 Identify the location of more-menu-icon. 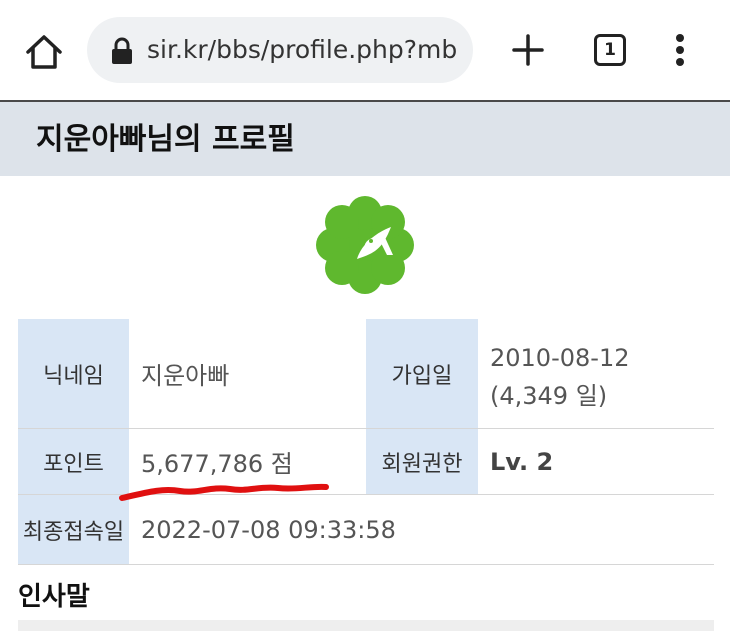
(680, 50).